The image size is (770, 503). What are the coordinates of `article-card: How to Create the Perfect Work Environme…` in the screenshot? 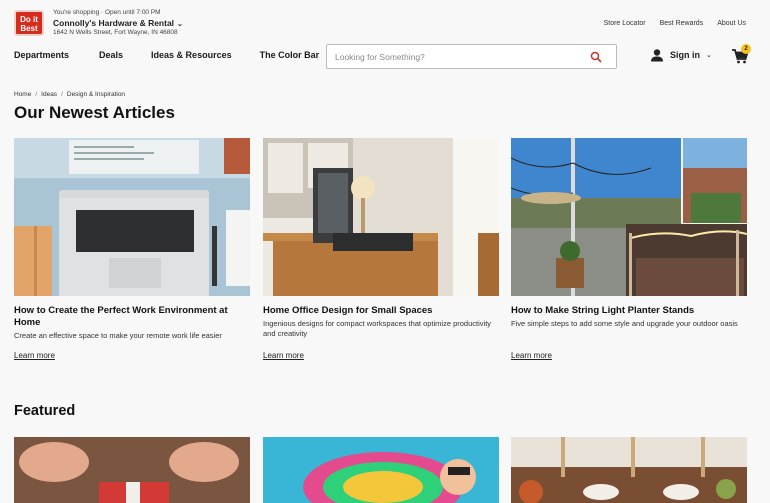 It's located at (132, 249).